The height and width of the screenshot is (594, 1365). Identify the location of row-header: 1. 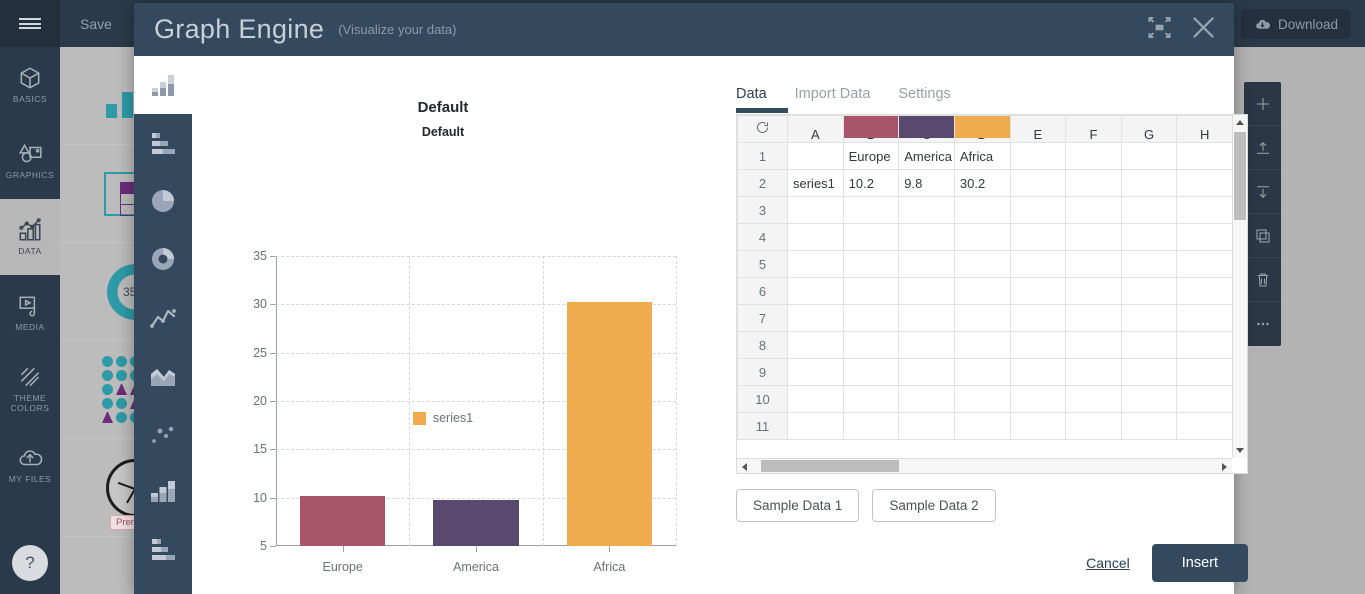
(762, 156).